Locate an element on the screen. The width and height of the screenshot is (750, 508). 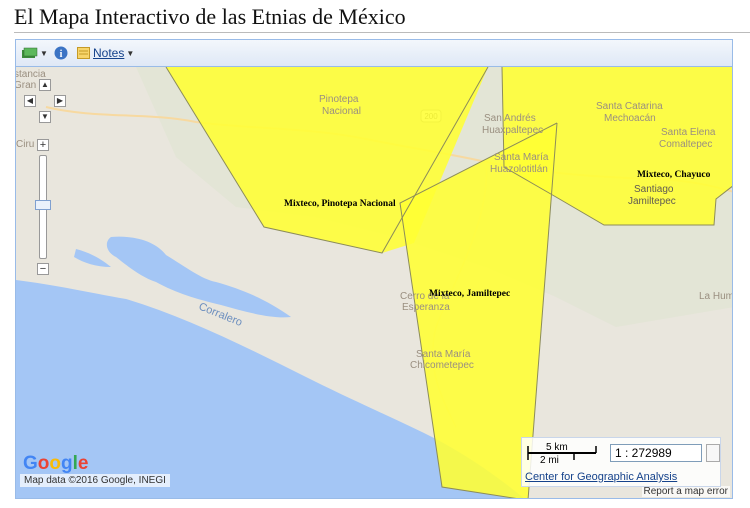
zoom-out-button: − is located at coordinates (43, 269).